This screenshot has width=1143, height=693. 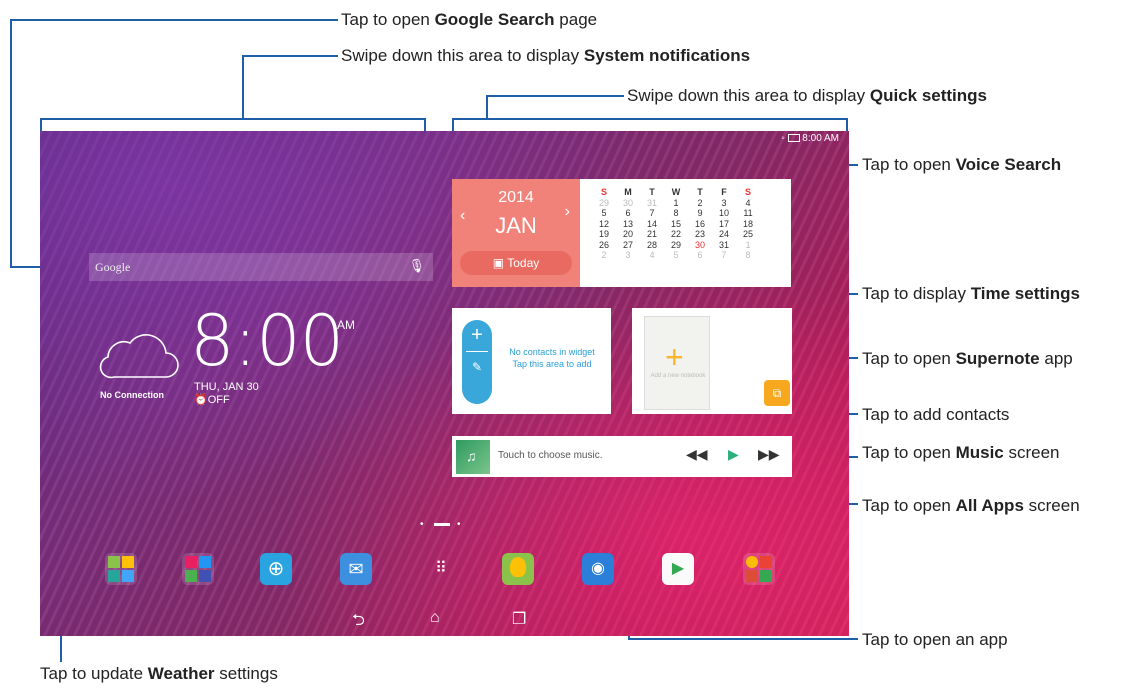 I want to click on calendar-header: ‹ › 2014 JAN ▣ Today, so click(x=516, y=233).